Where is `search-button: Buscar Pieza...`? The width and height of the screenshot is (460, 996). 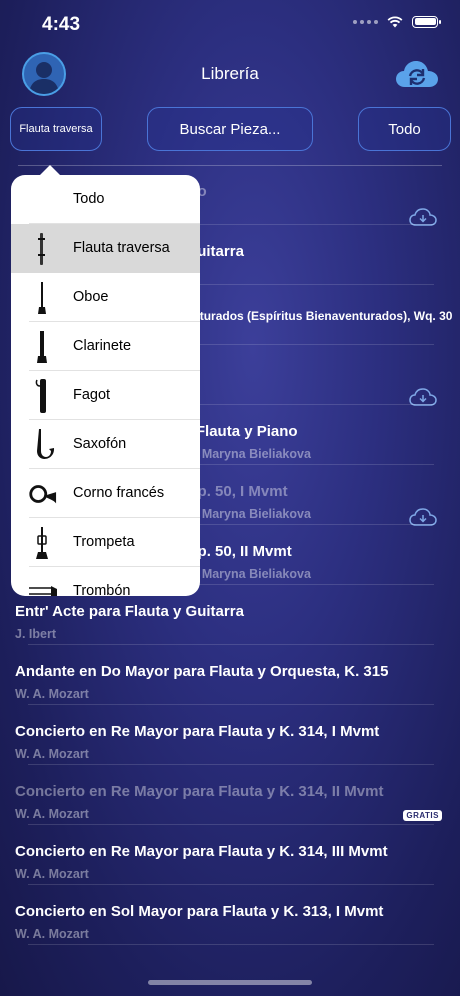
search-button: Buscar Pieza... is located at coordinates (230, 129).